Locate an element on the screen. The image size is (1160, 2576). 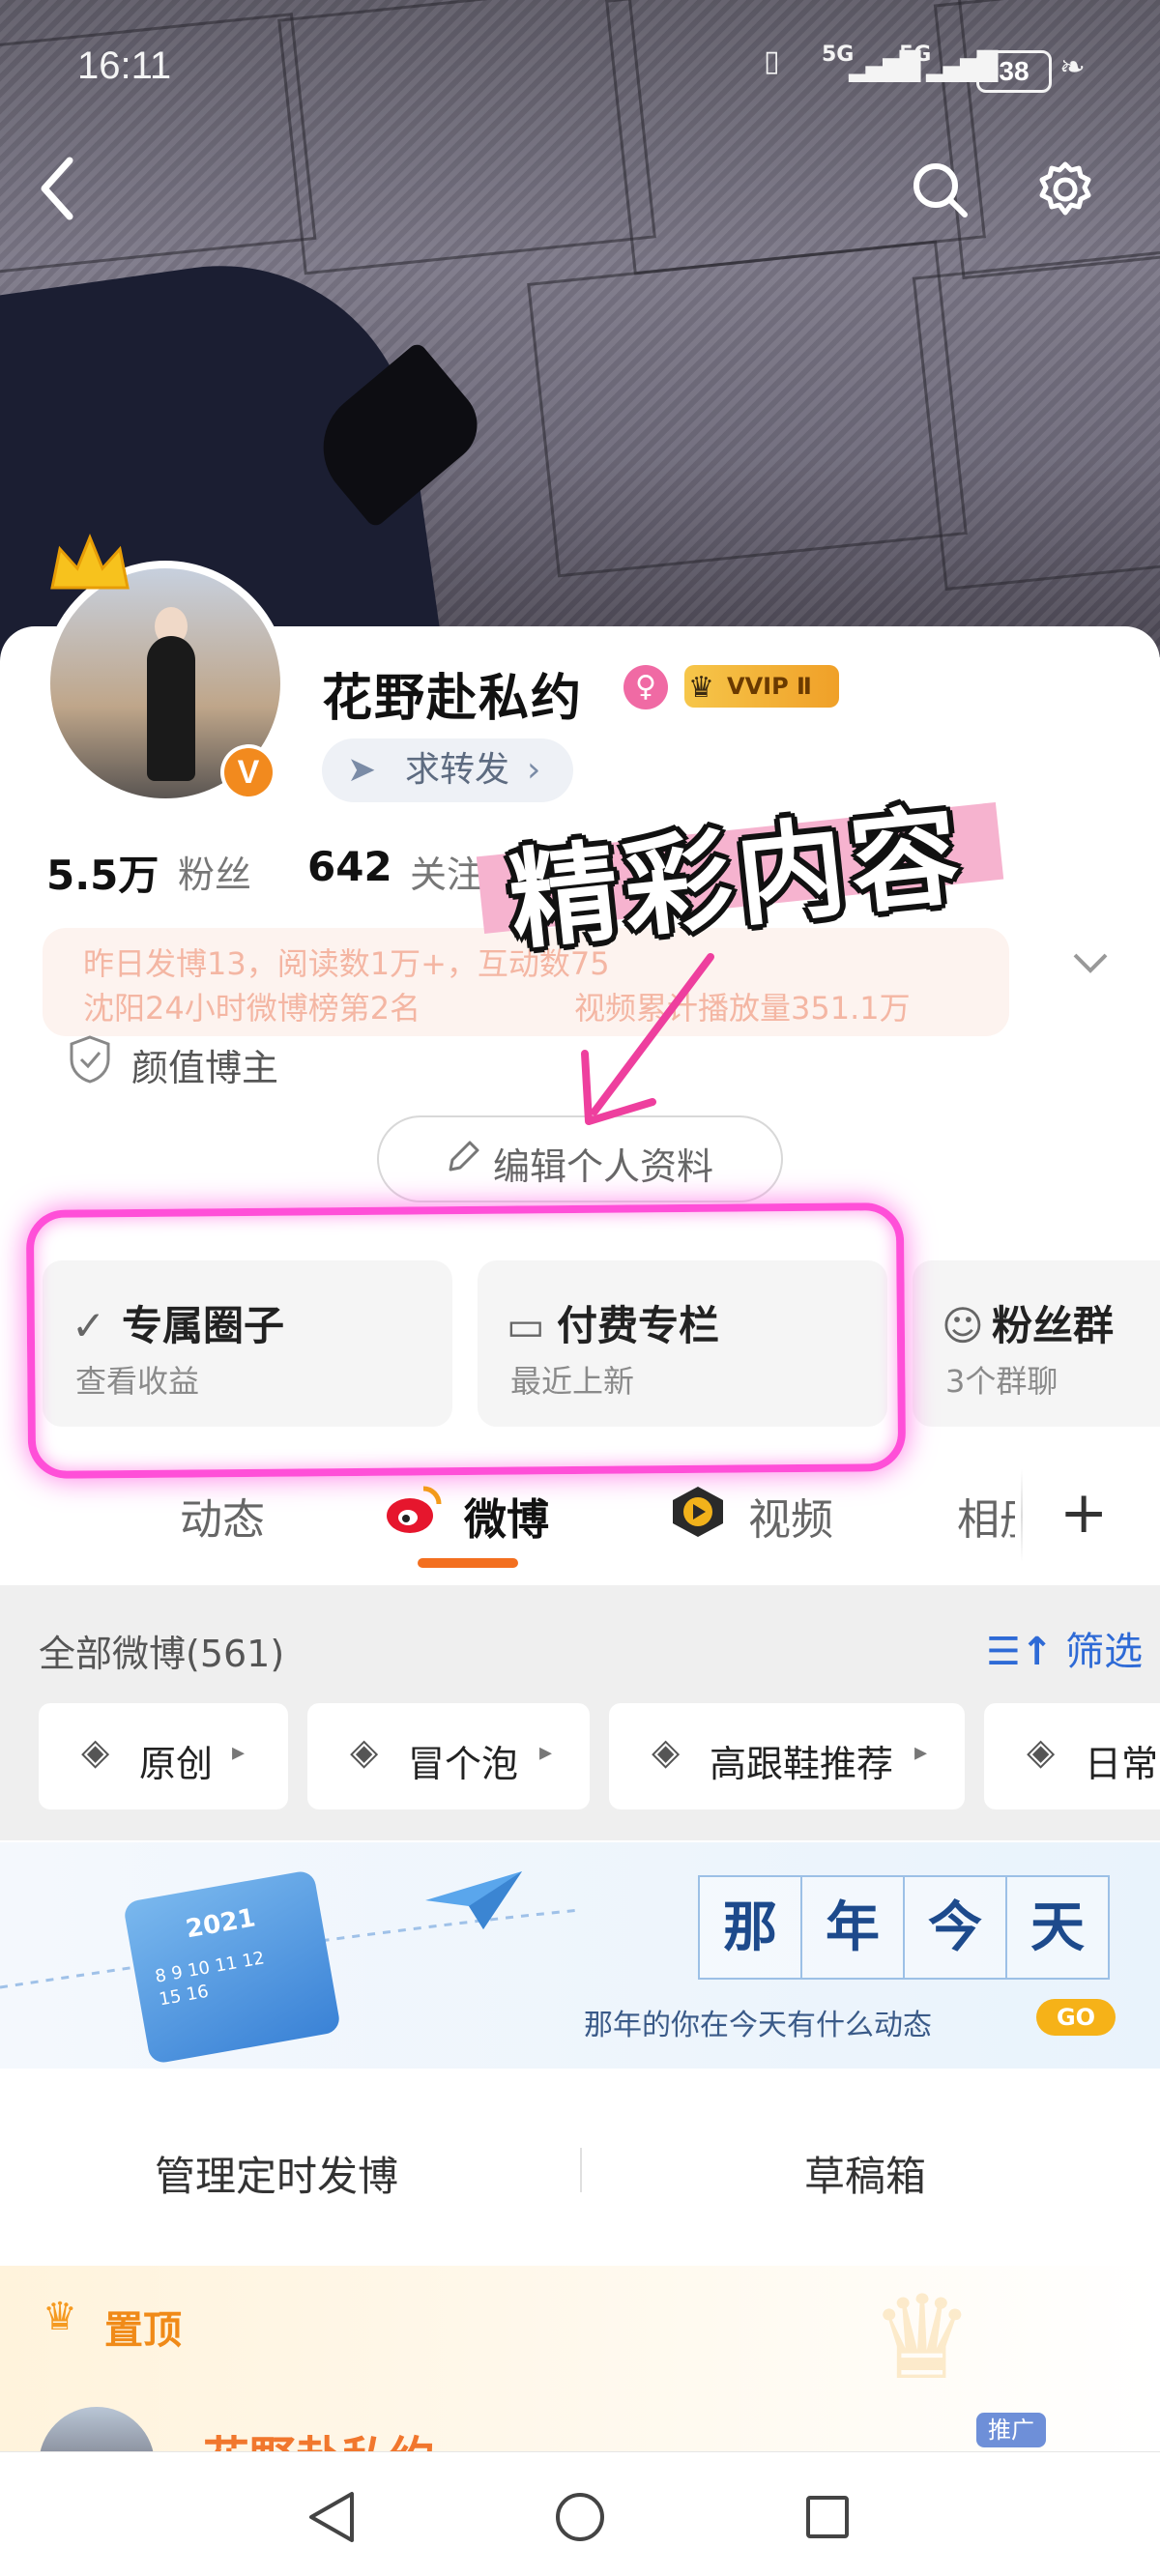
chip-label: 高跟鞋推荐 is located at coordinates (802, 1764).